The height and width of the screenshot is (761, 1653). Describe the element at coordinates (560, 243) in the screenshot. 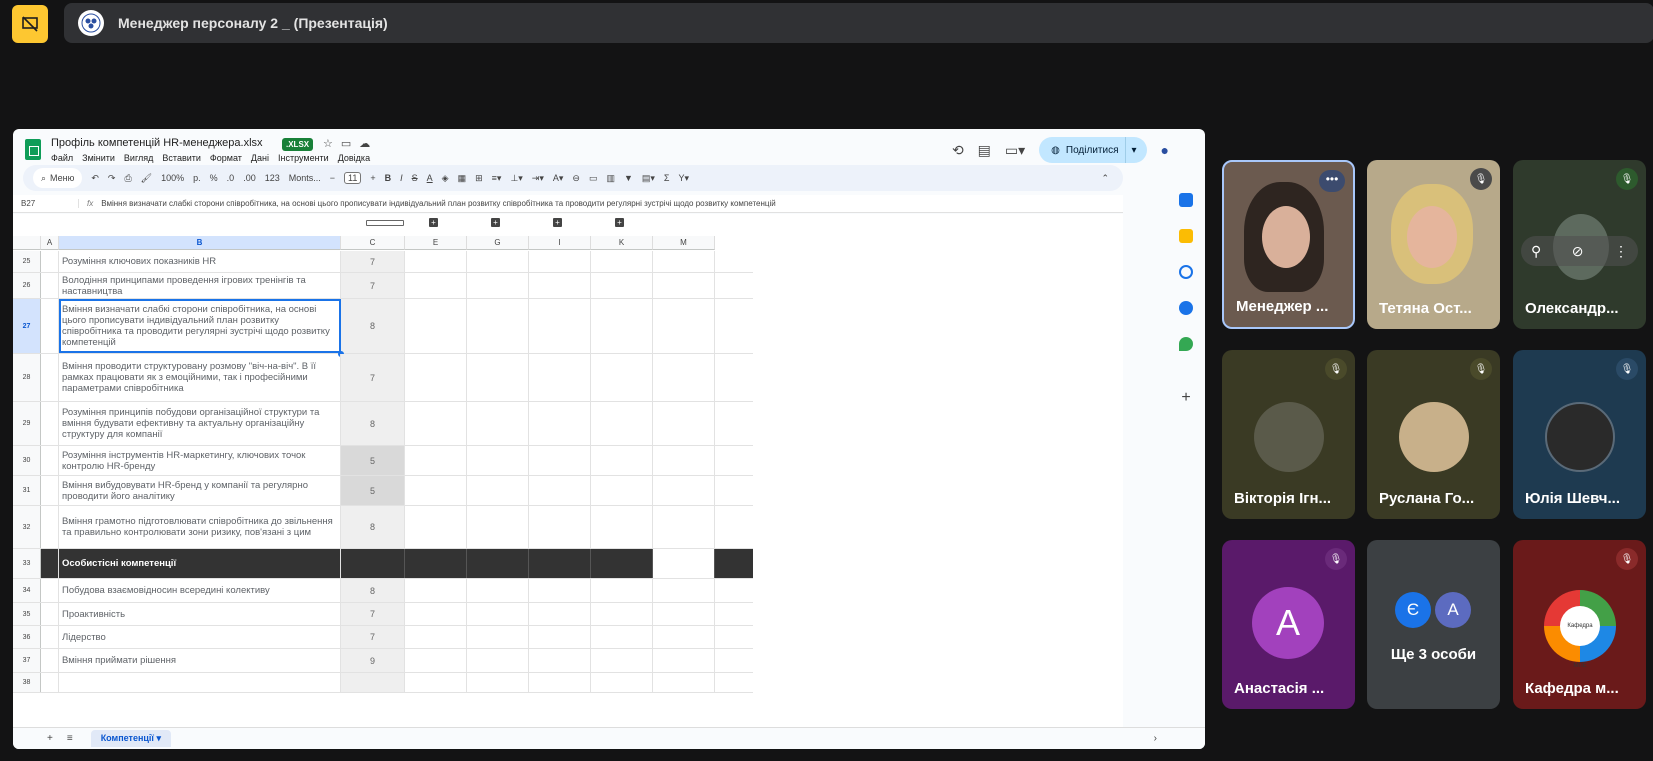

I see `column-header-i: I` at that location.